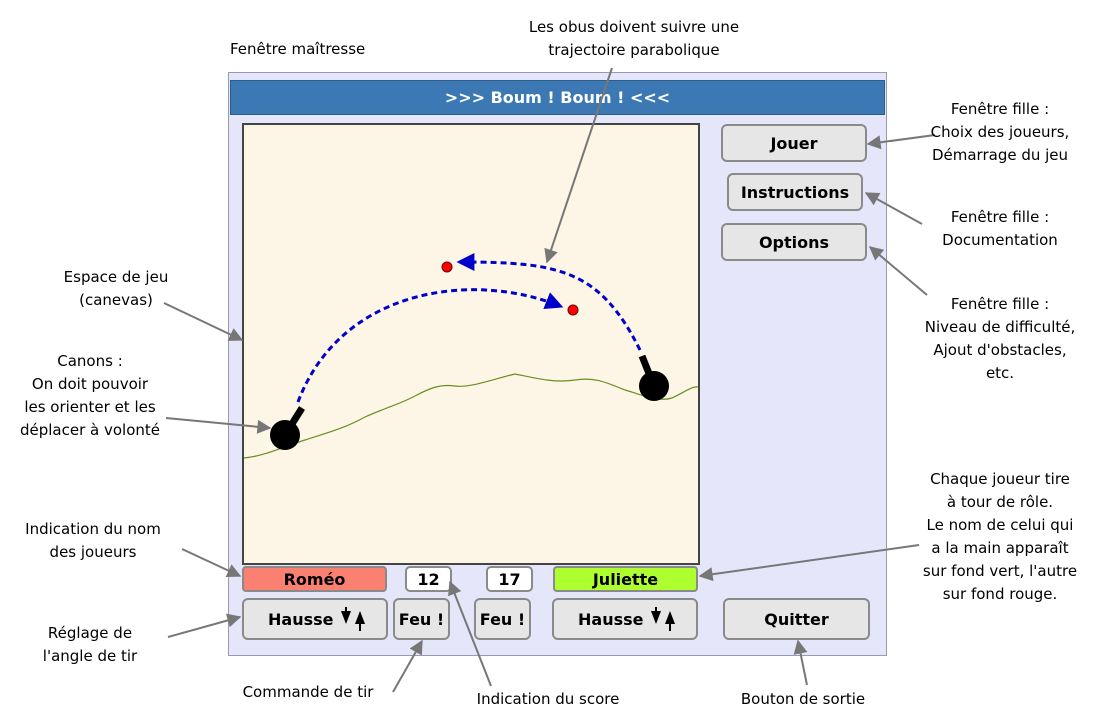 The image size is (1106, 715). I want to click on annotation-score: Indication du score, so click(548, 699).